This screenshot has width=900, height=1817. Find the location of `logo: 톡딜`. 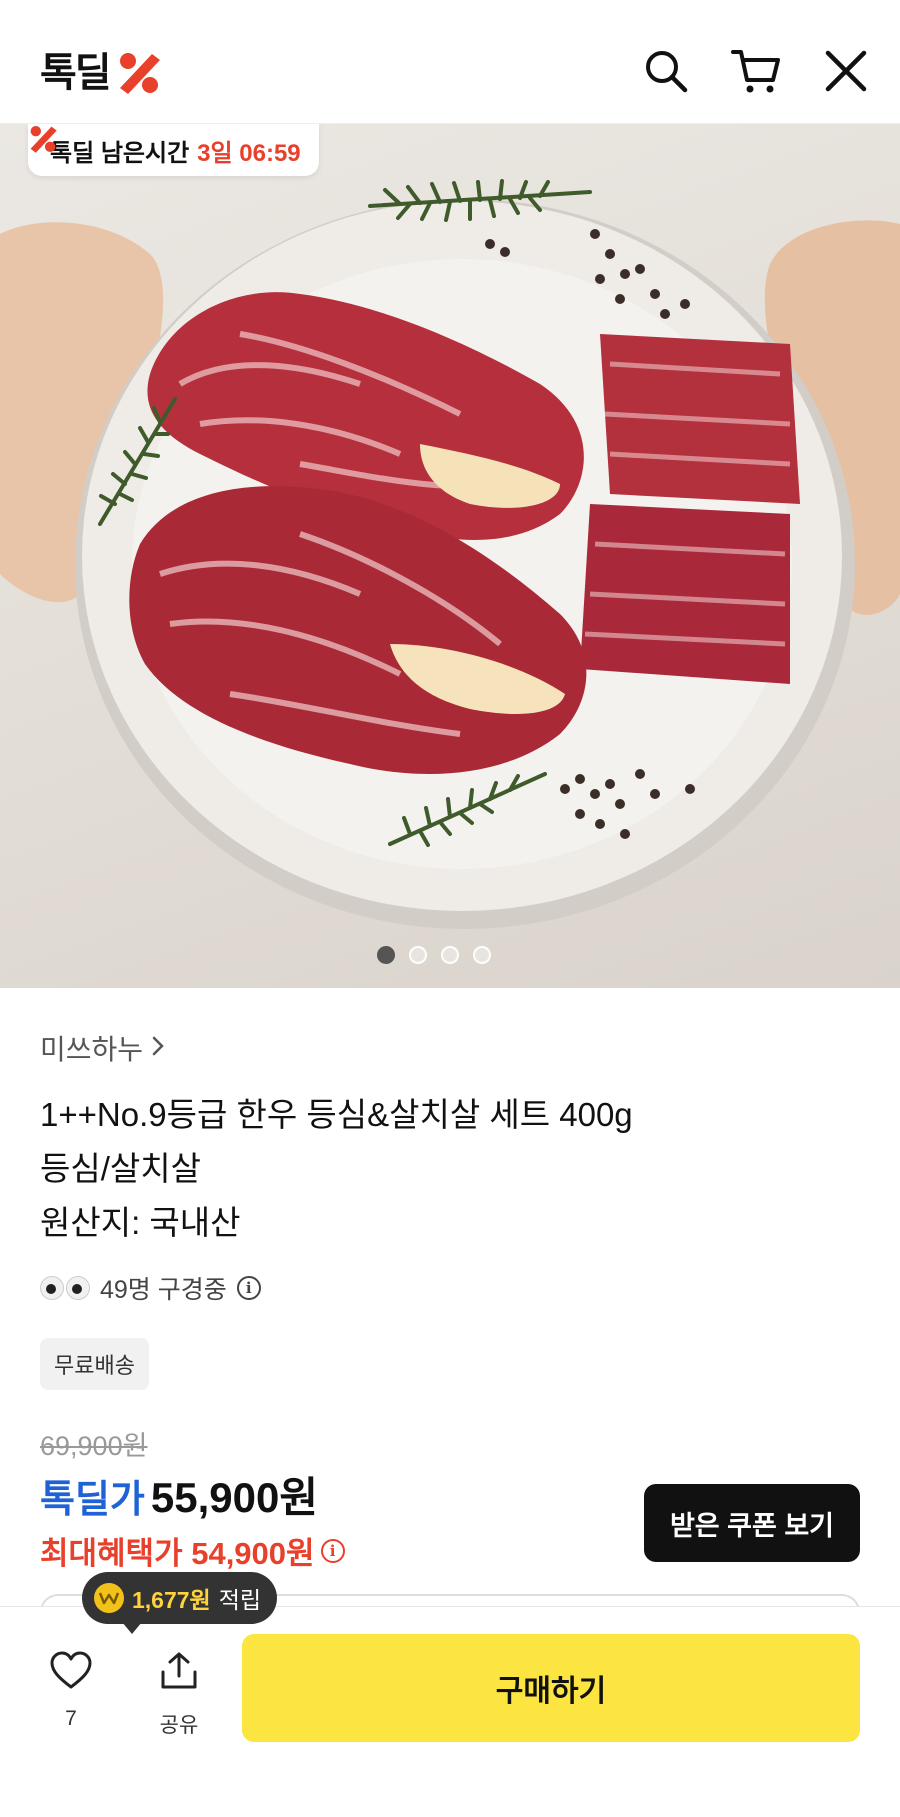

logo: 톡딜 is located at coordinates (101, 73).